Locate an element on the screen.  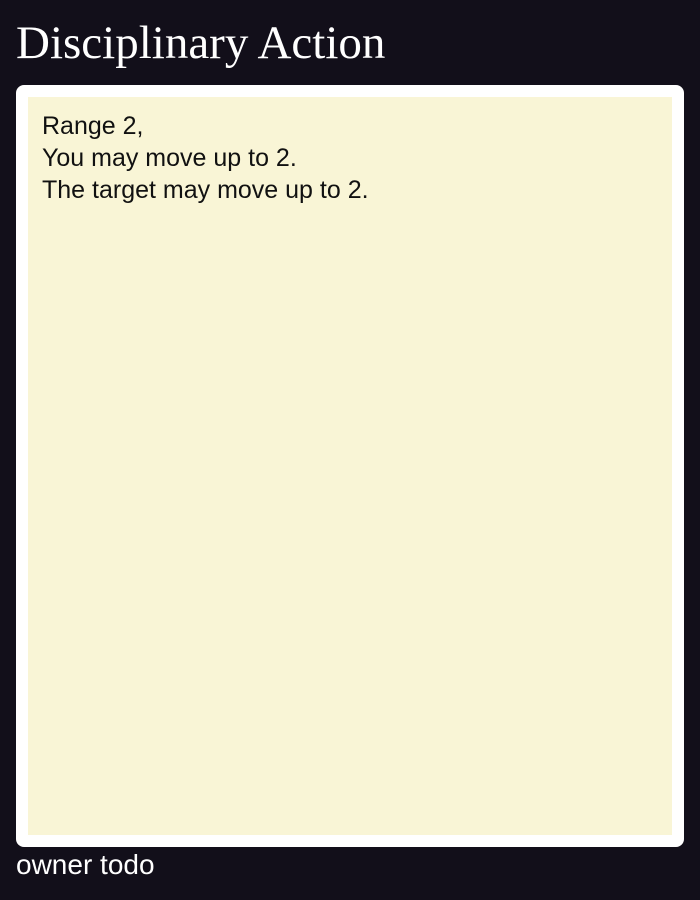
card-title: Disciplinary Action is located at coordinates (201, 43).